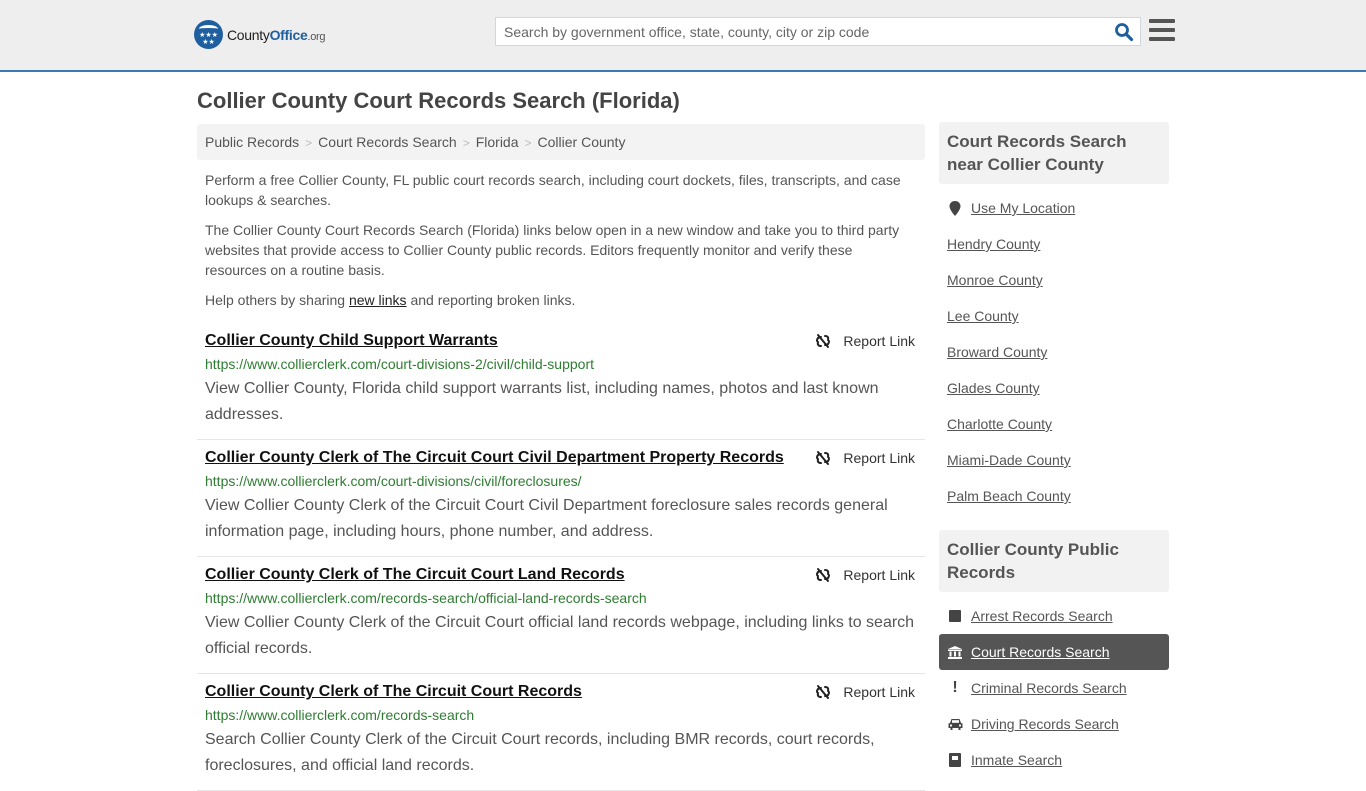 This screenshot has height=791, width=1366. I want to click on courthouse-icon, so click(955, 652).